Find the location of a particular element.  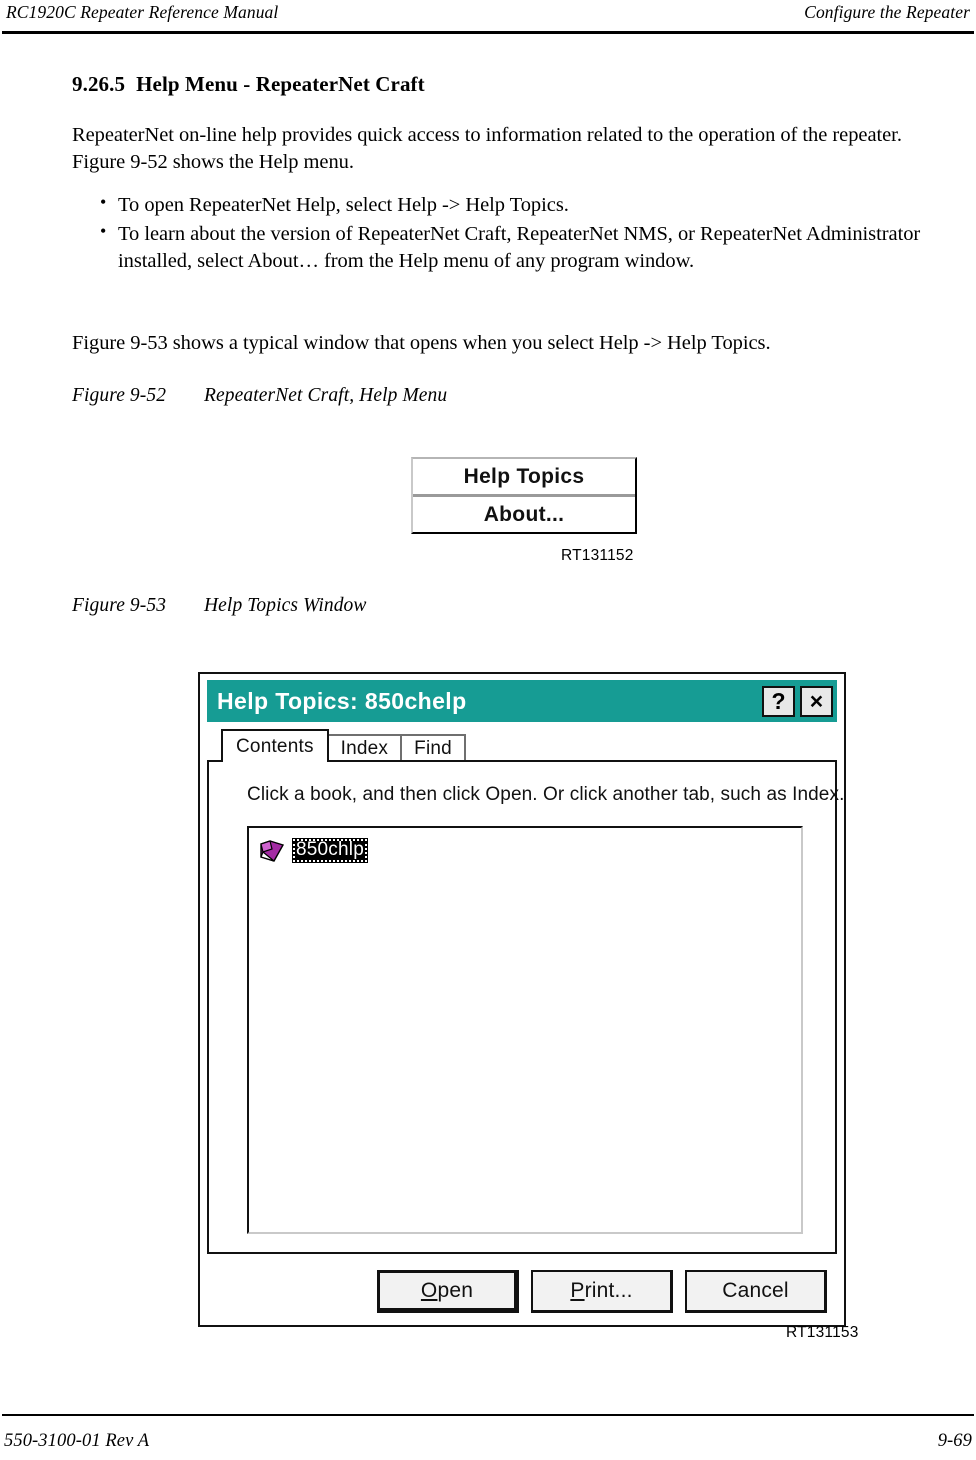

figure-52-id: RT131152 is located at coordinates (597, 555).